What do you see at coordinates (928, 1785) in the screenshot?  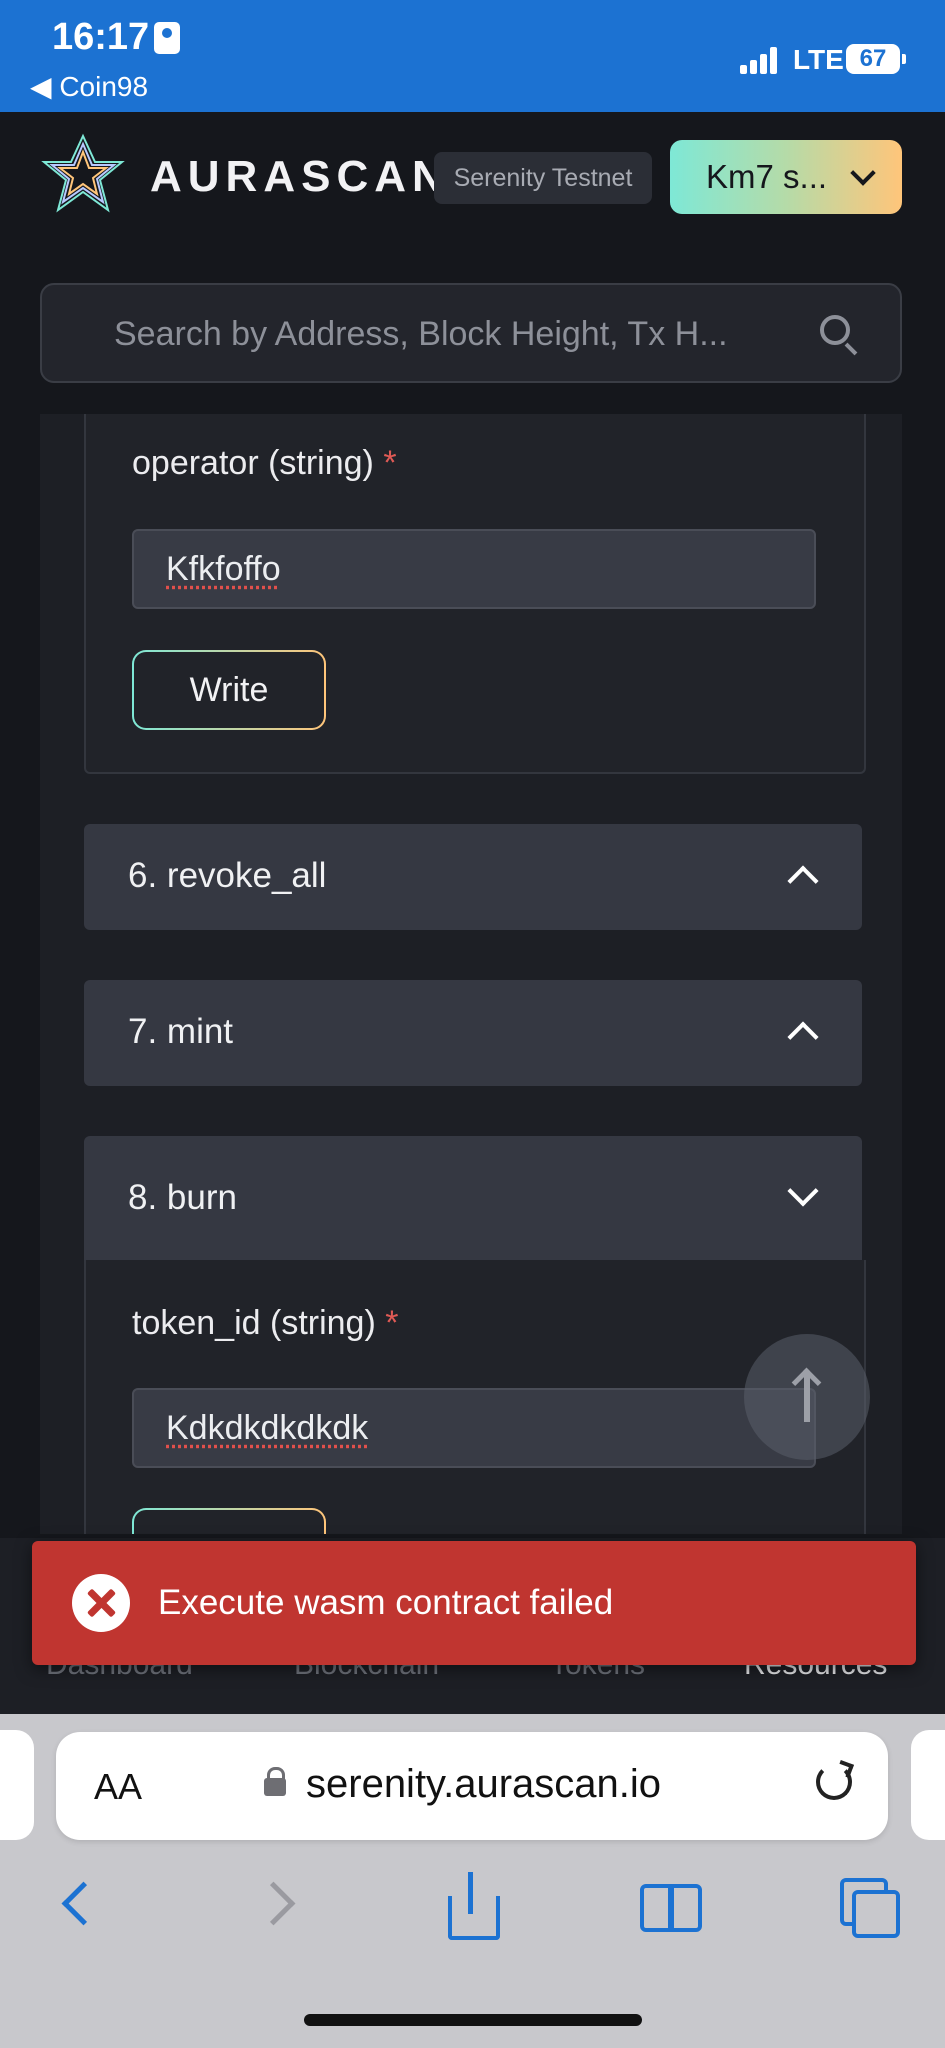 I see `next-tab-preview` at bounding box center [928, 1785].